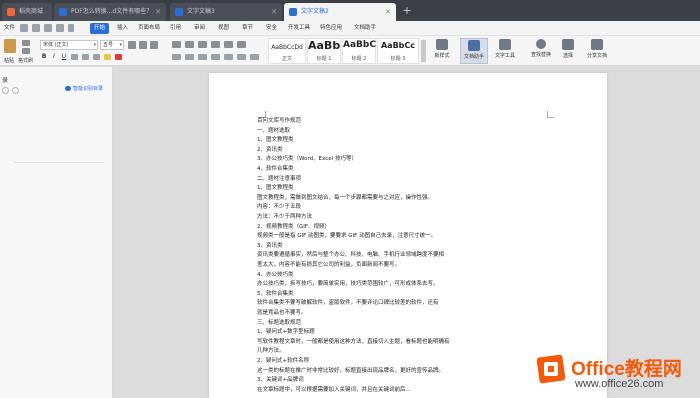 Image resolution: width=700 pixels, height=398 pixels. Describe the element at coordinates (118, 57) in the screenshot. I see `font-color-icon` at that location.